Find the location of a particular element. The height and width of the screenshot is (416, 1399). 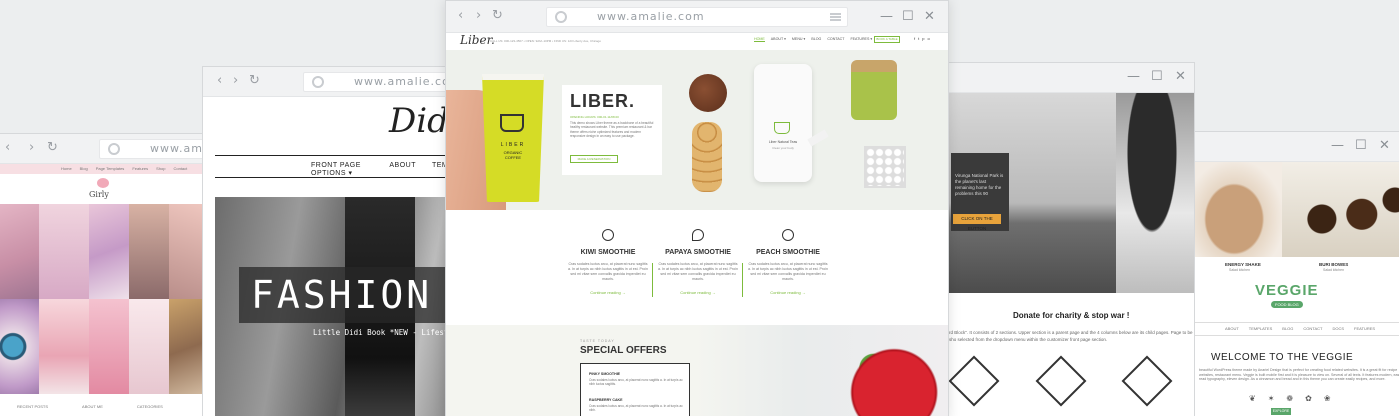

browser-chrome: — ☐ ✕ is located at coordinates (1297, 147).